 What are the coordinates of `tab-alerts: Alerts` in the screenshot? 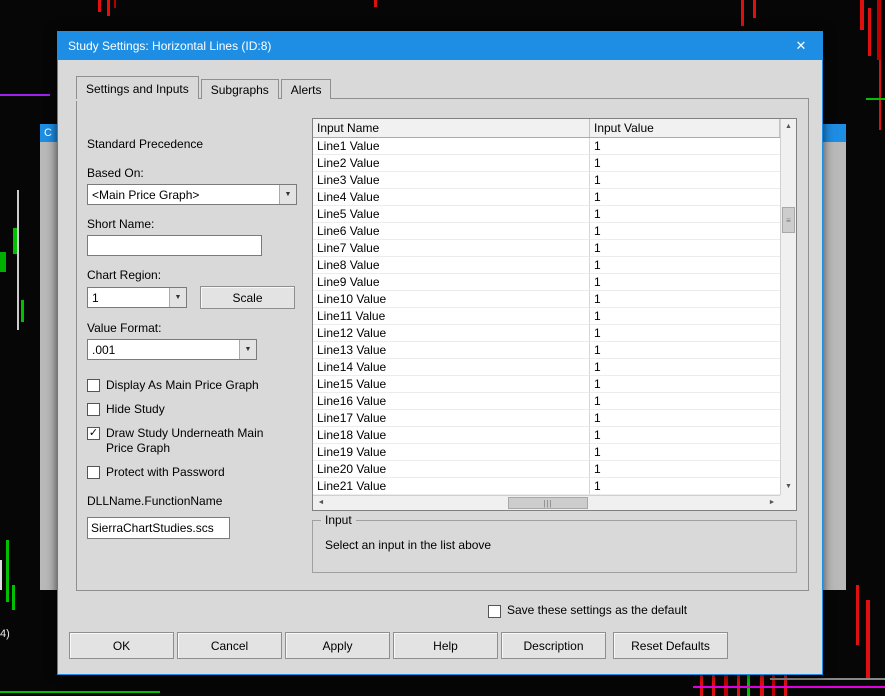 It's located at (306, 89).